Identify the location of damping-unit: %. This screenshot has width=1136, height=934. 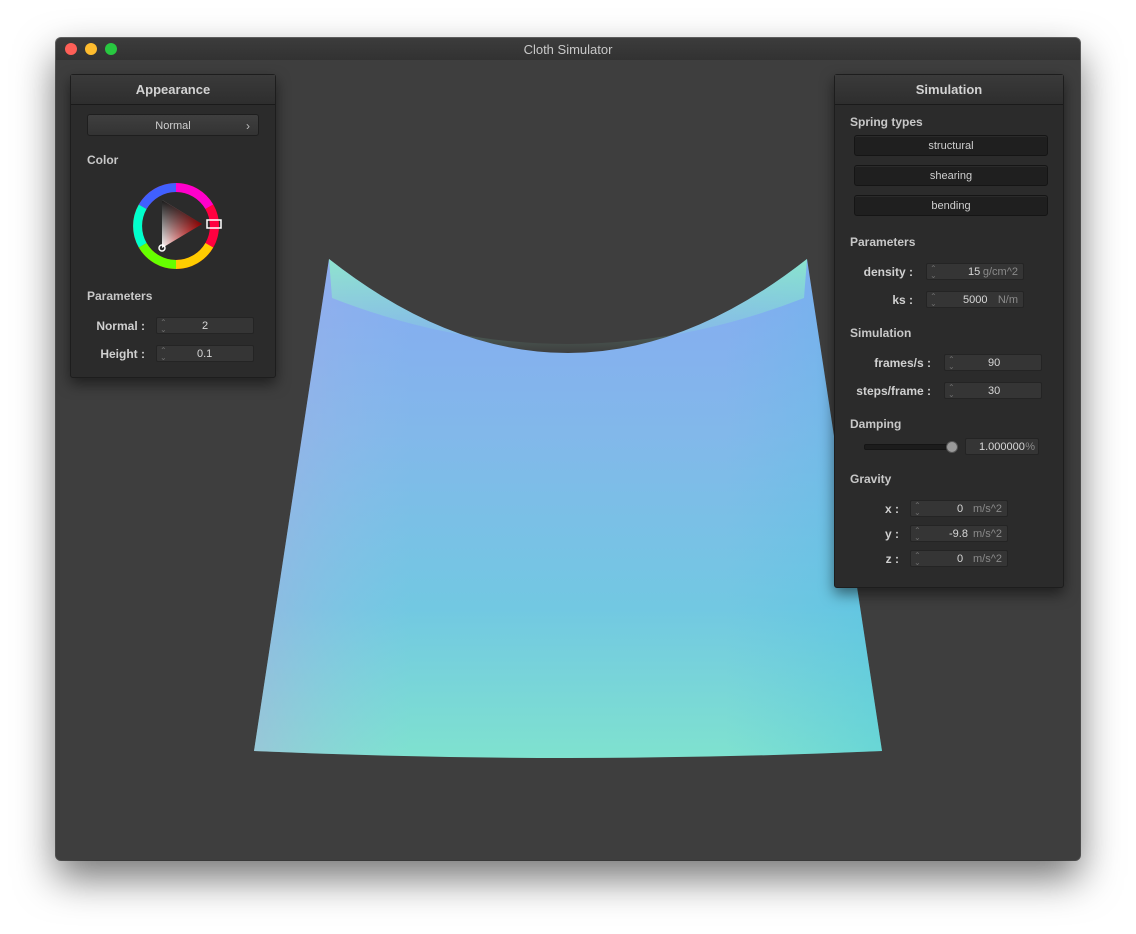
(1030, 447).